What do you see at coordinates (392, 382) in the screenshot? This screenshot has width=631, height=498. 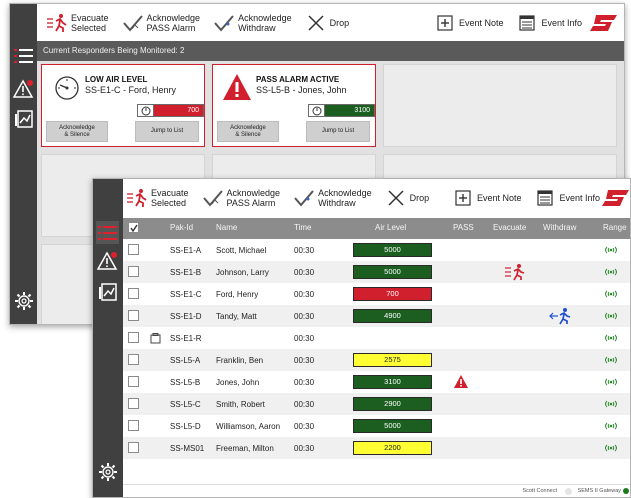 I see `air-level-cell: 3100` at bounding box center [392, 382].